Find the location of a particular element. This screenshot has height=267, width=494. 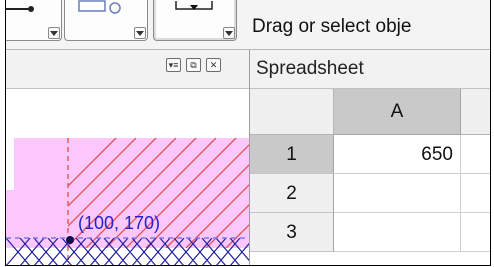

point-label: (100, 170) is located at coordinates (119, 223).